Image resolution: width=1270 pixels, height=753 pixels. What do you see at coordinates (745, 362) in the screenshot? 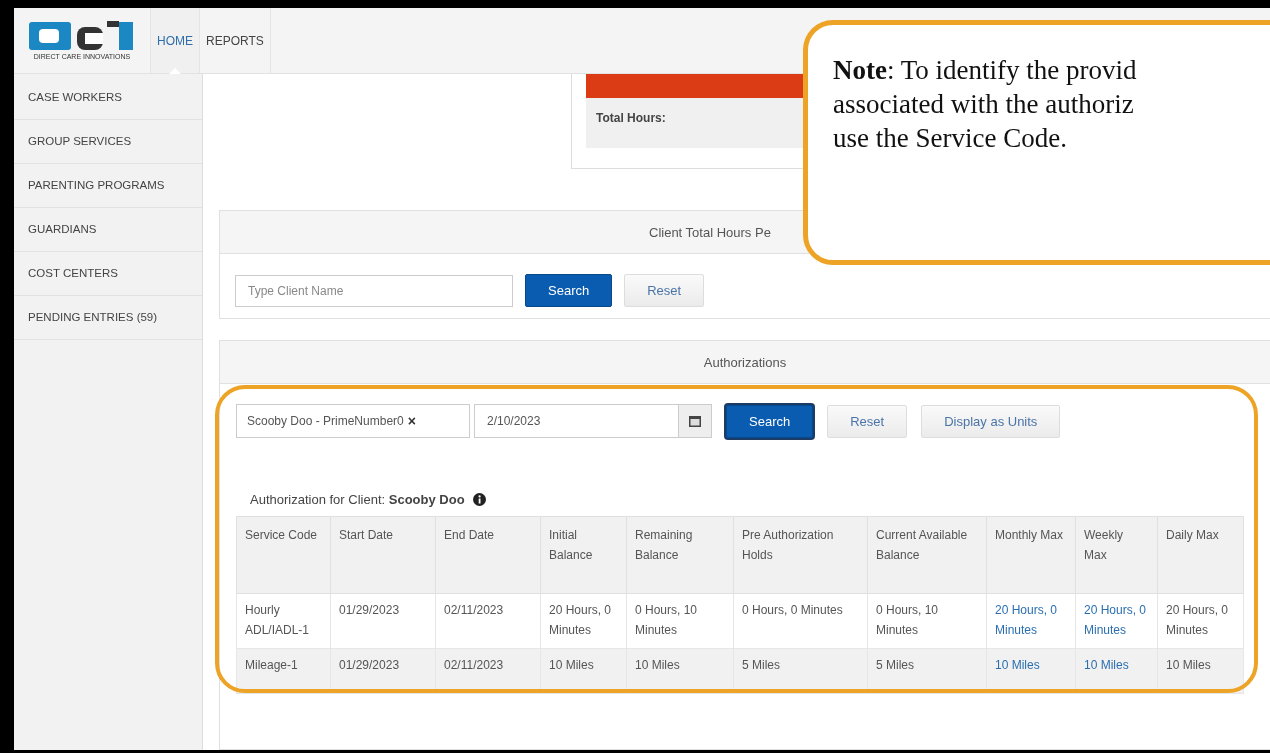
I see `panel-title: Authorizations` at bounding box center [745, 362].